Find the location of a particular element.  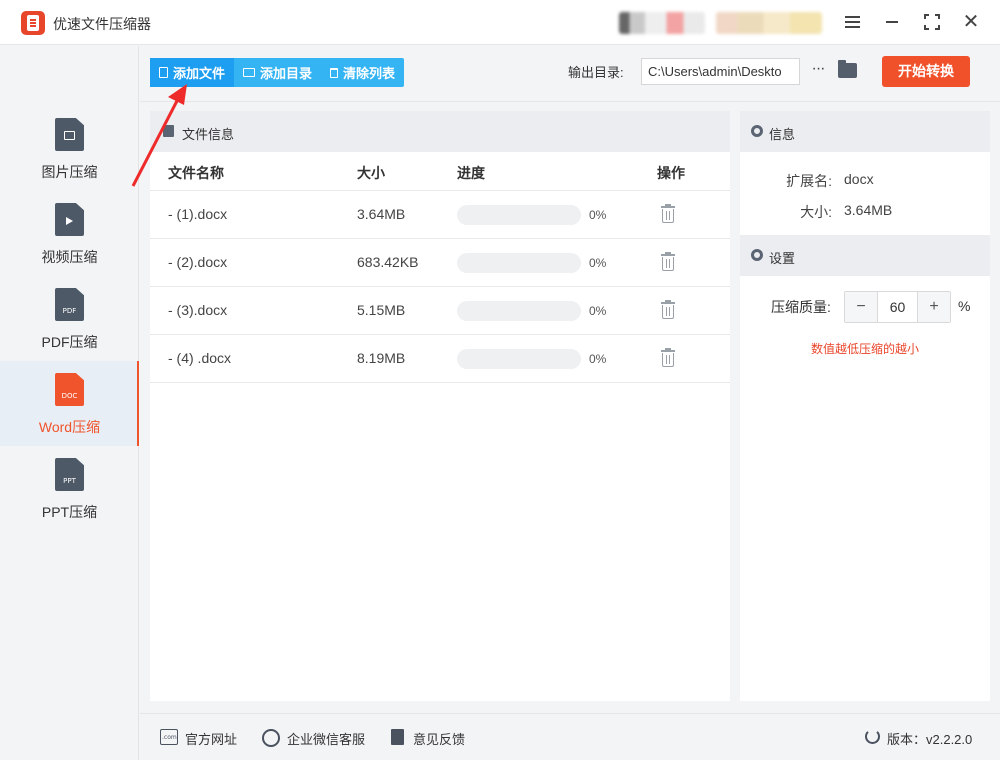

video-file-icon is located at coordinates (69, 219).